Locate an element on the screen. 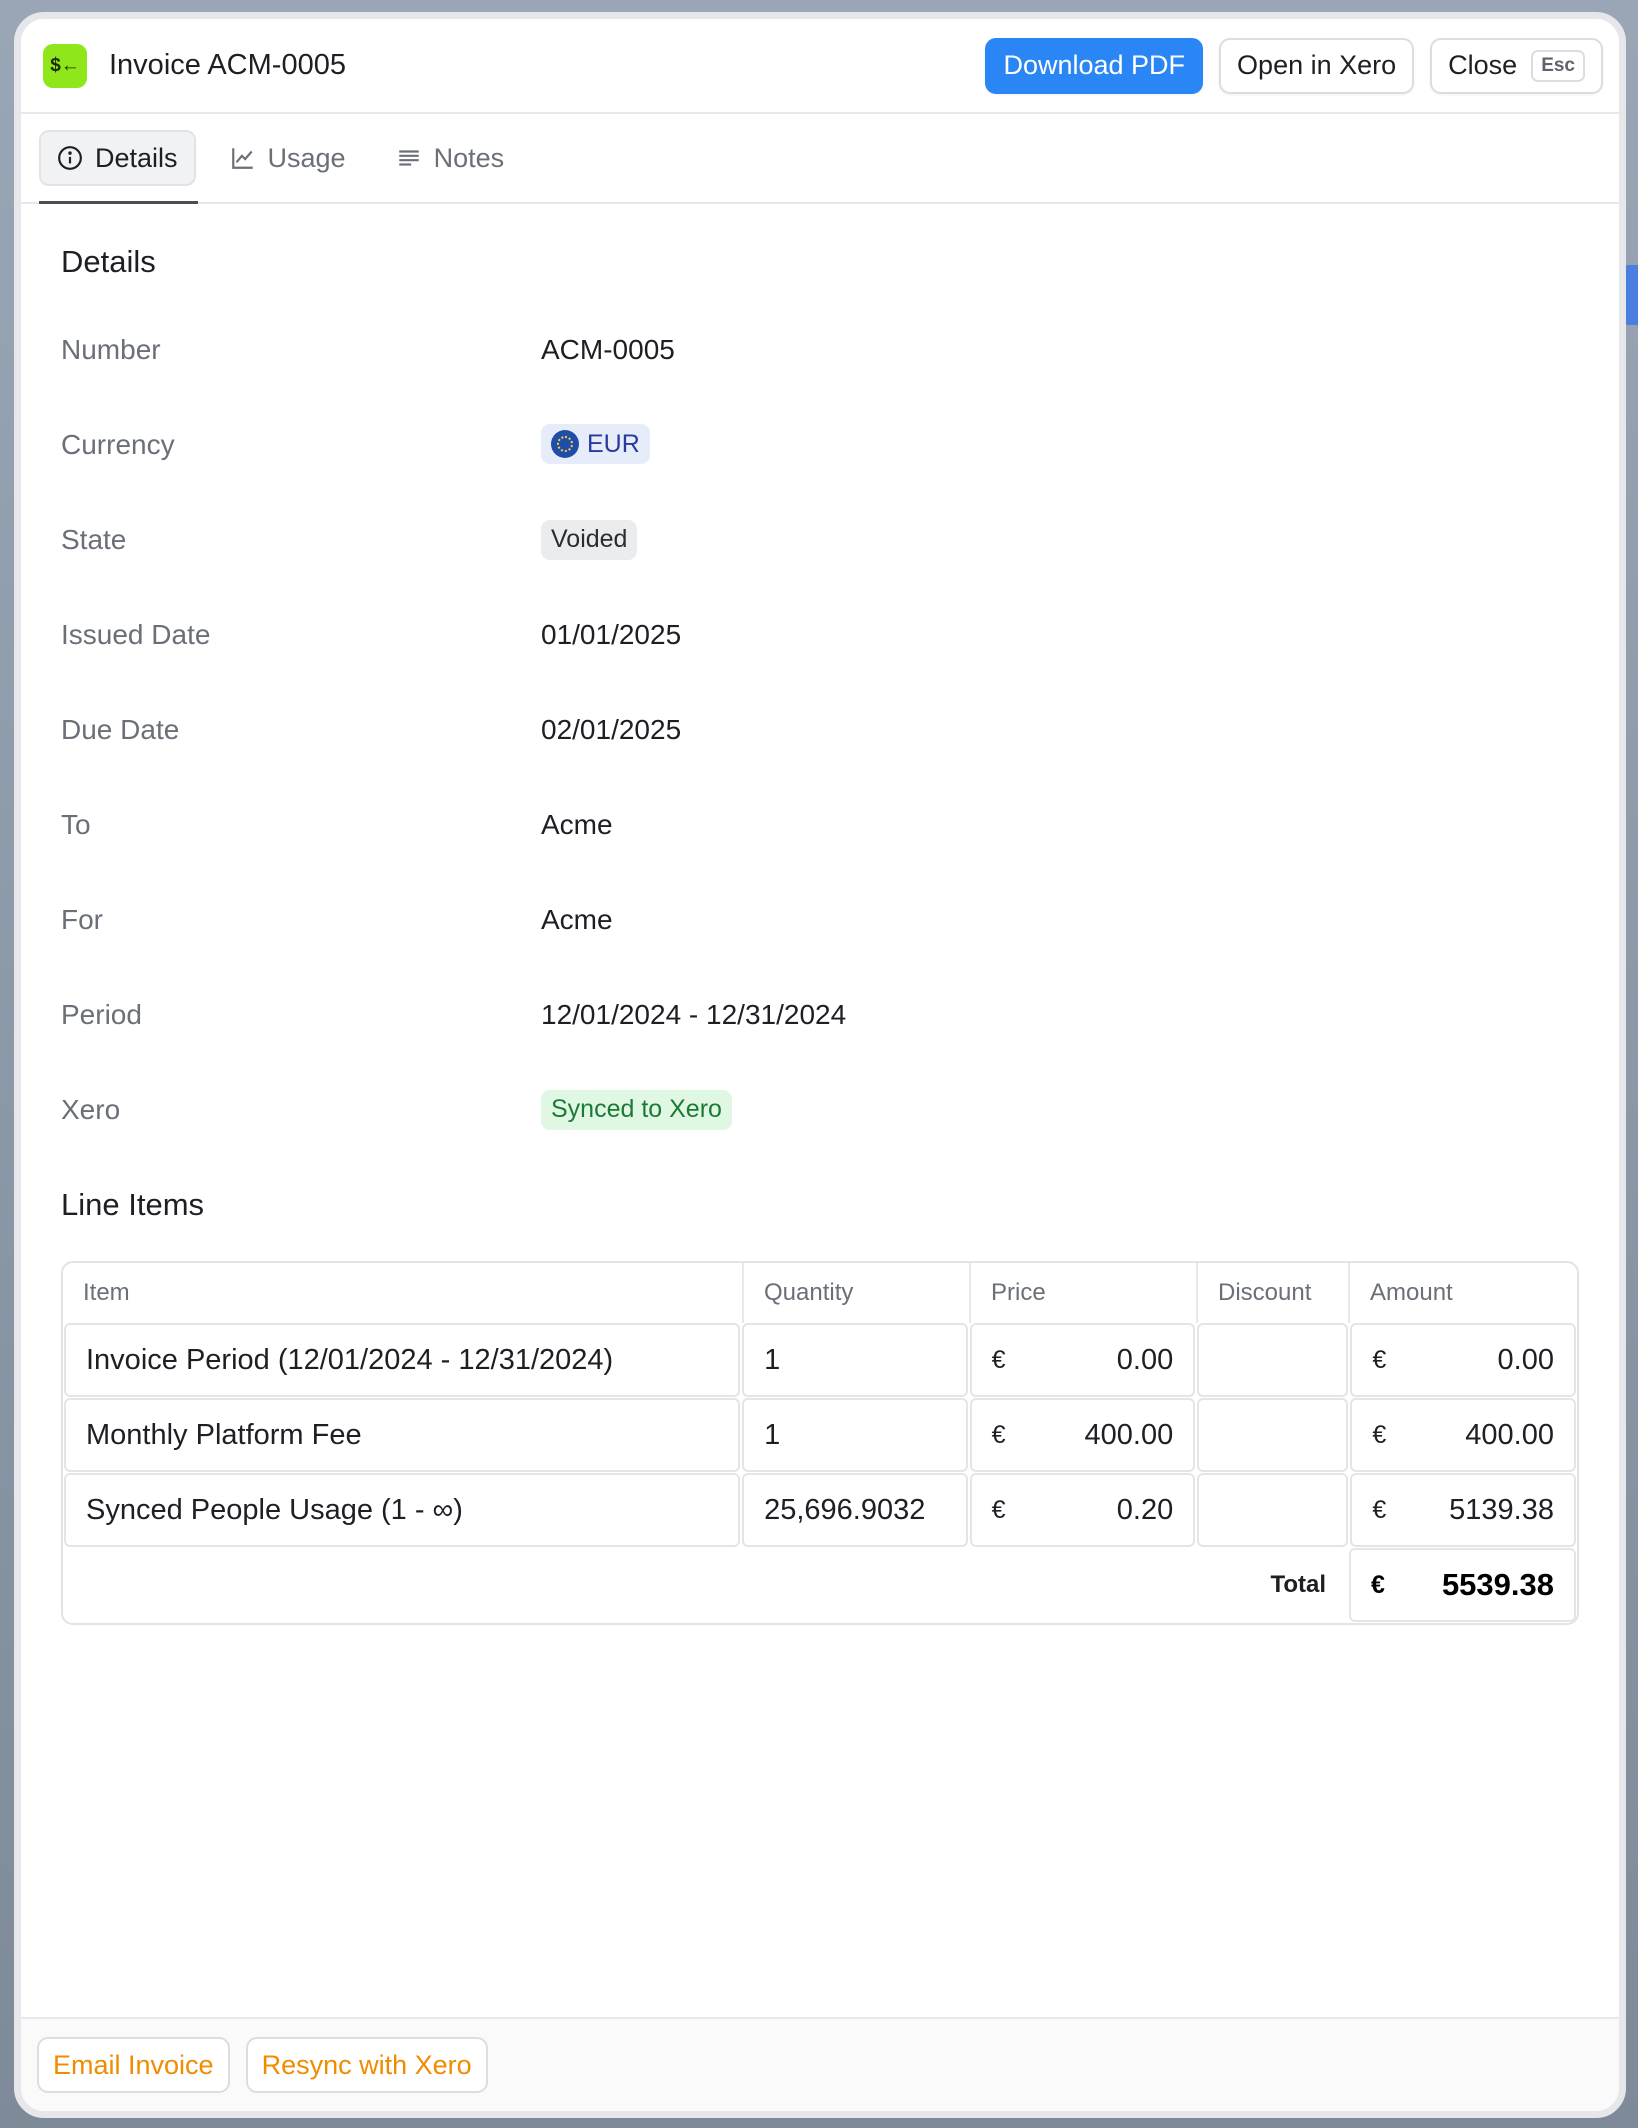  close-label: Close is located at coordinates (1483, 65).